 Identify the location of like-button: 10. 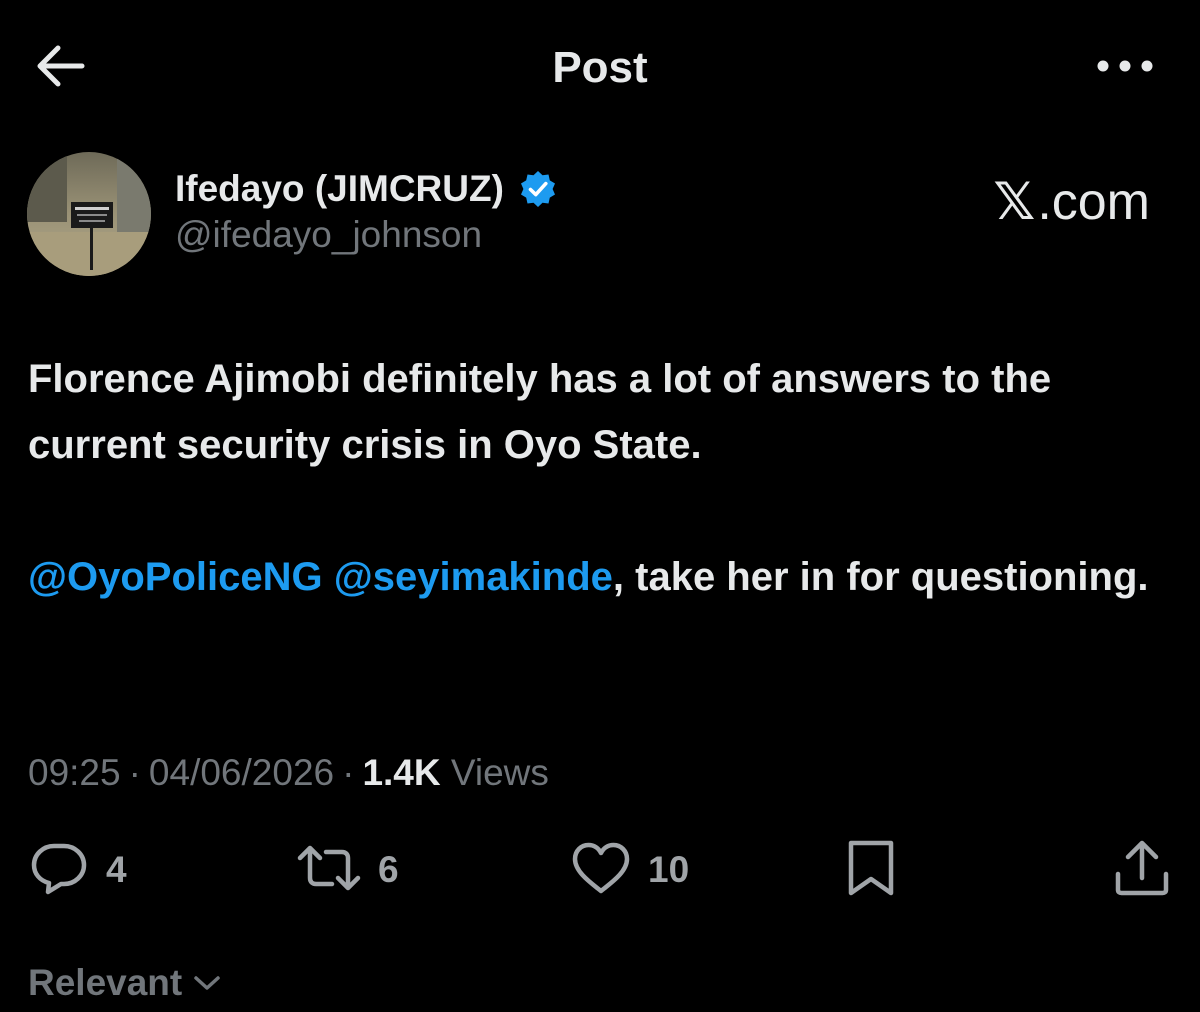
(629, 870).